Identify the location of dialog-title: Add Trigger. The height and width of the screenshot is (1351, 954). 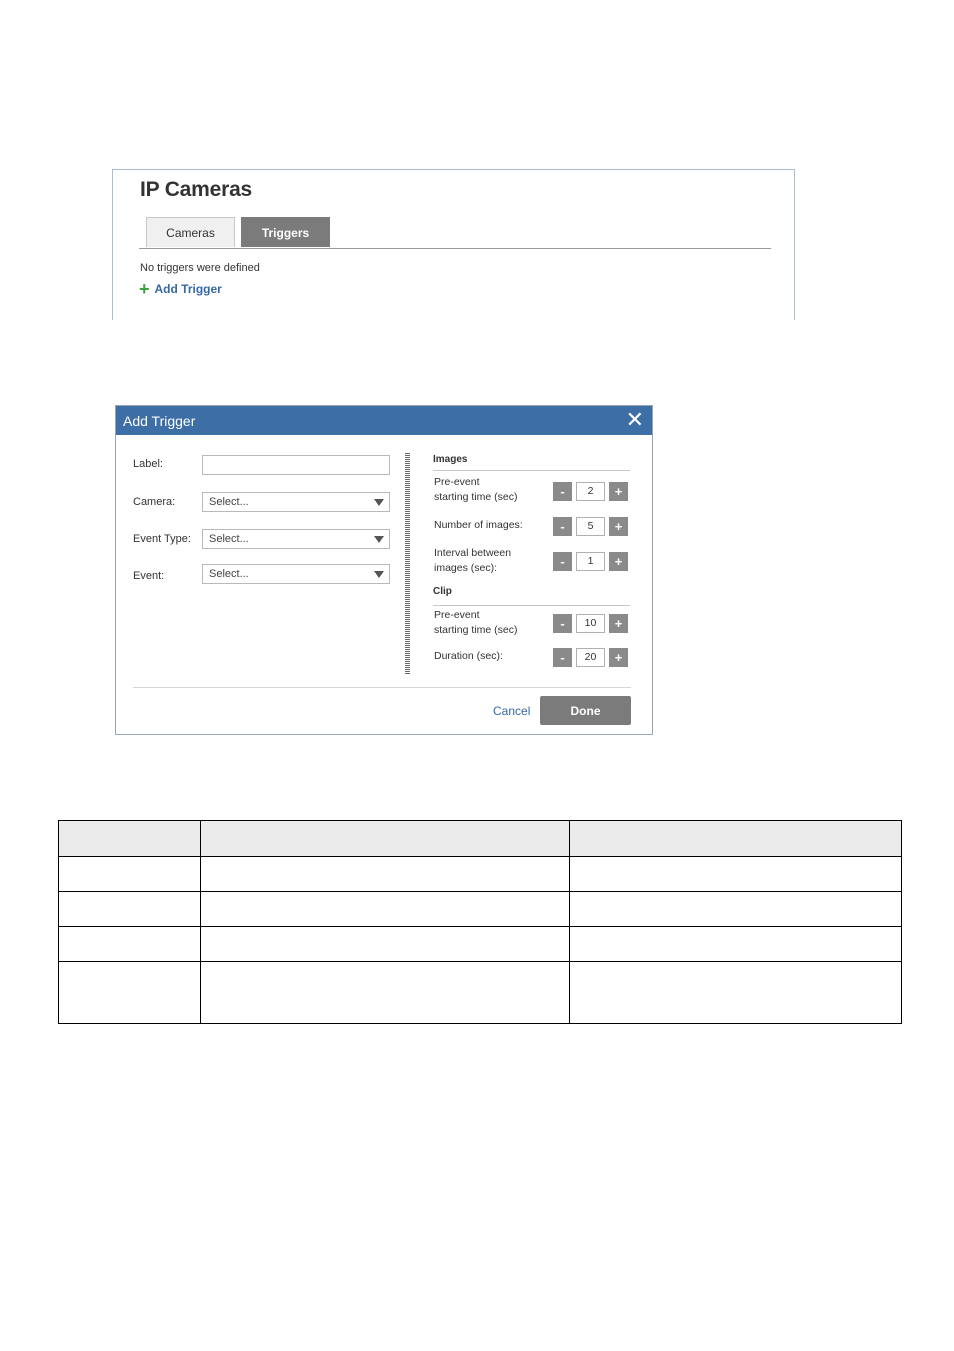
(159, 421).